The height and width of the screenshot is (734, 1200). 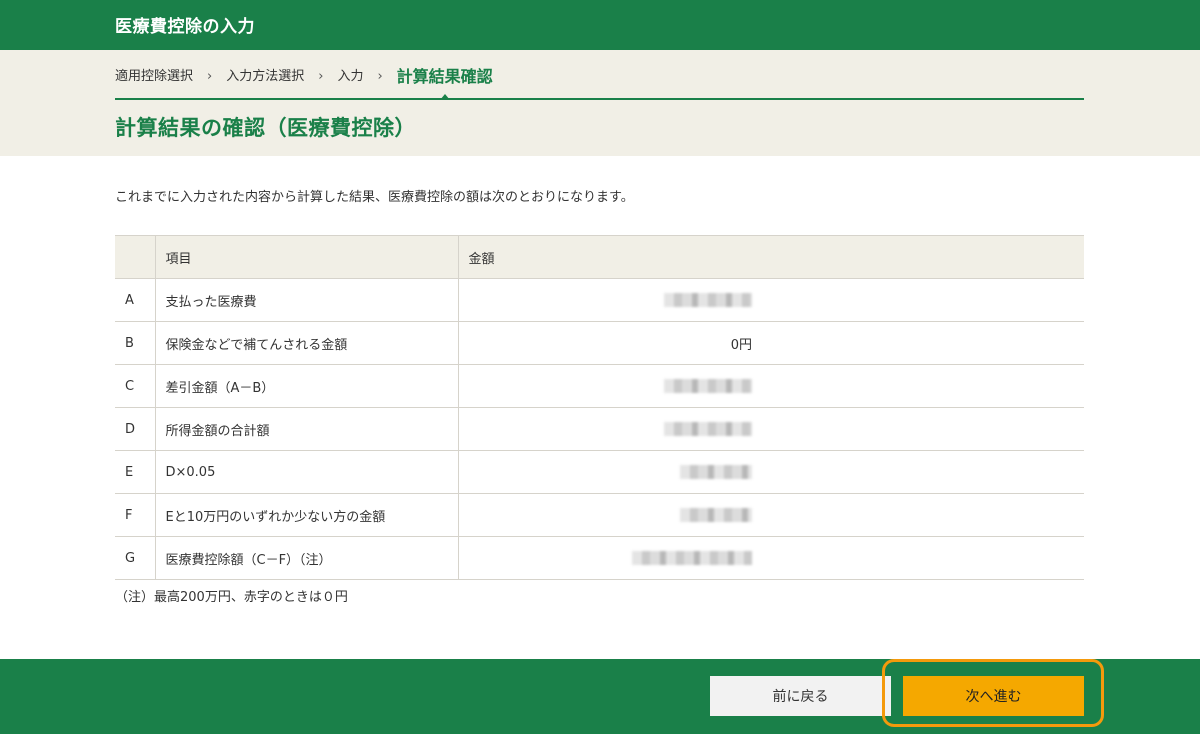 I want to click on app-title: 医療費控除の入力, so click(x=185, y=27).